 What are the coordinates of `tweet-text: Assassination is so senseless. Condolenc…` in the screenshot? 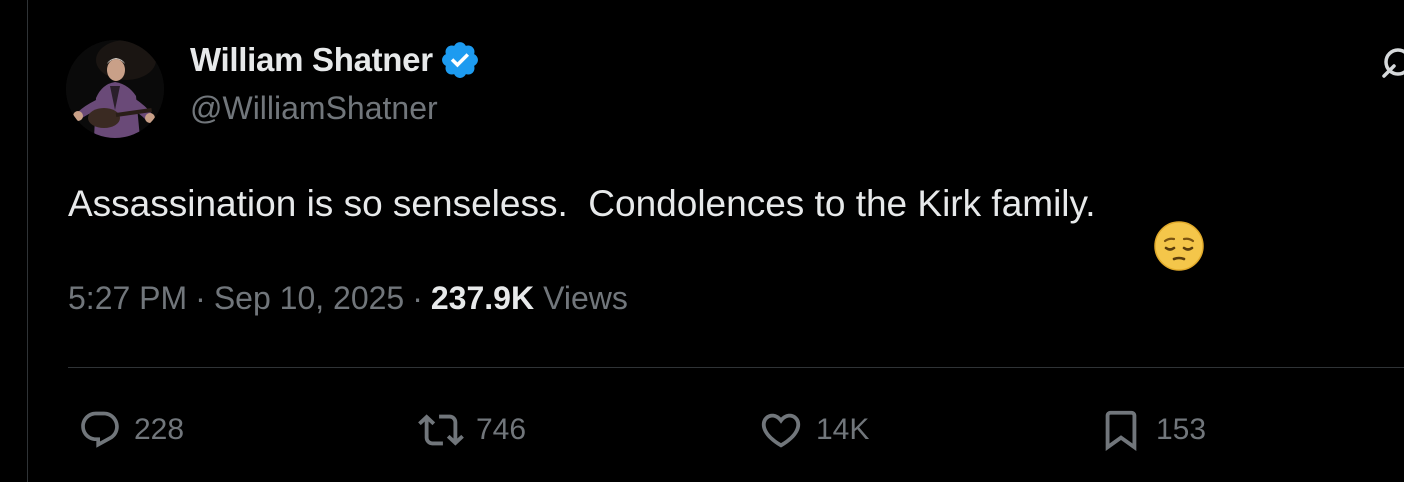 It's located at (582, 203).